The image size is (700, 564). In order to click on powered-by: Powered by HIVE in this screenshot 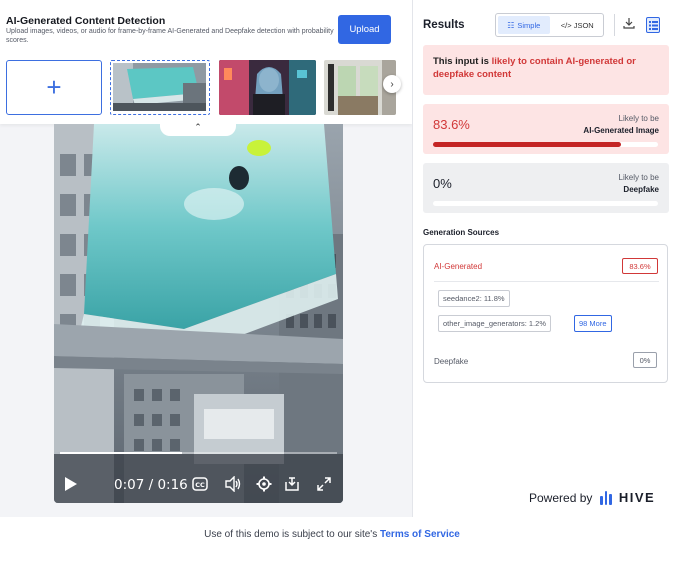, I will do `click(592, 497)`.